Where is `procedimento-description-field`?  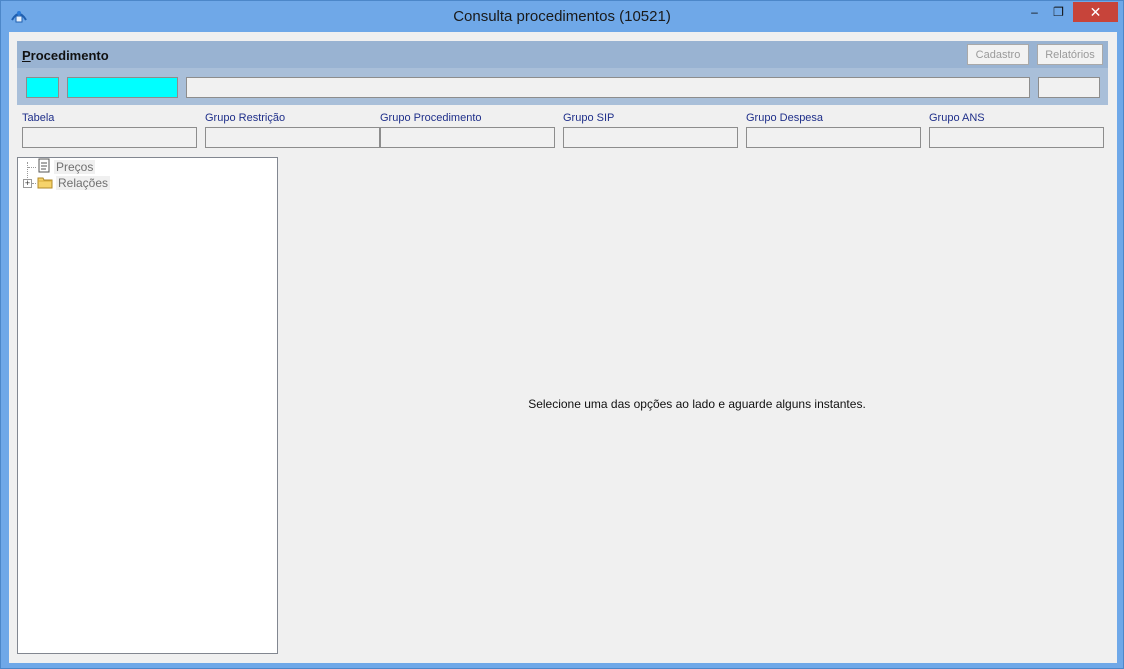
procedimento-description-field is located at coordinates (608, 87).